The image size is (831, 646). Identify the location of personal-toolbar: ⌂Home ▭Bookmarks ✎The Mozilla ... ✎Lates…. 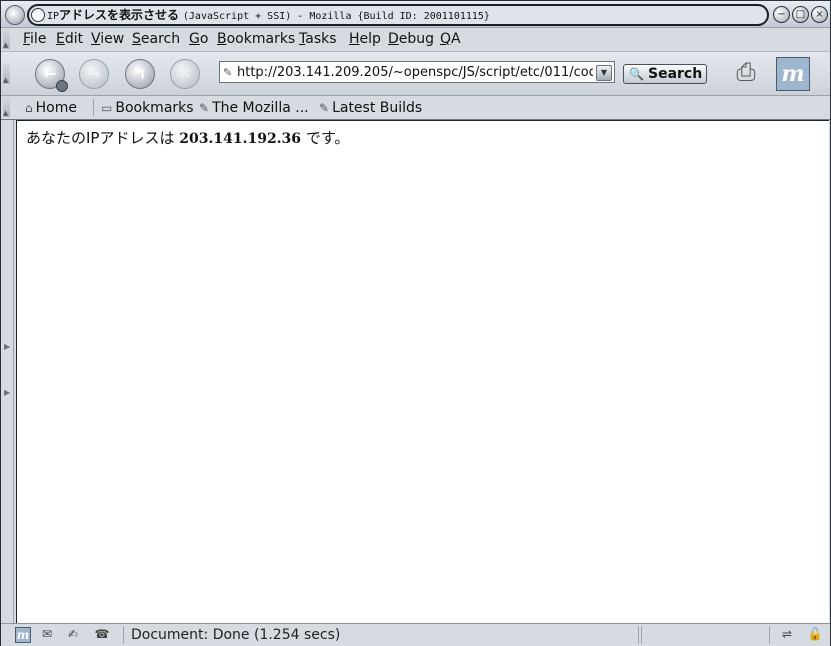
(415, 108).